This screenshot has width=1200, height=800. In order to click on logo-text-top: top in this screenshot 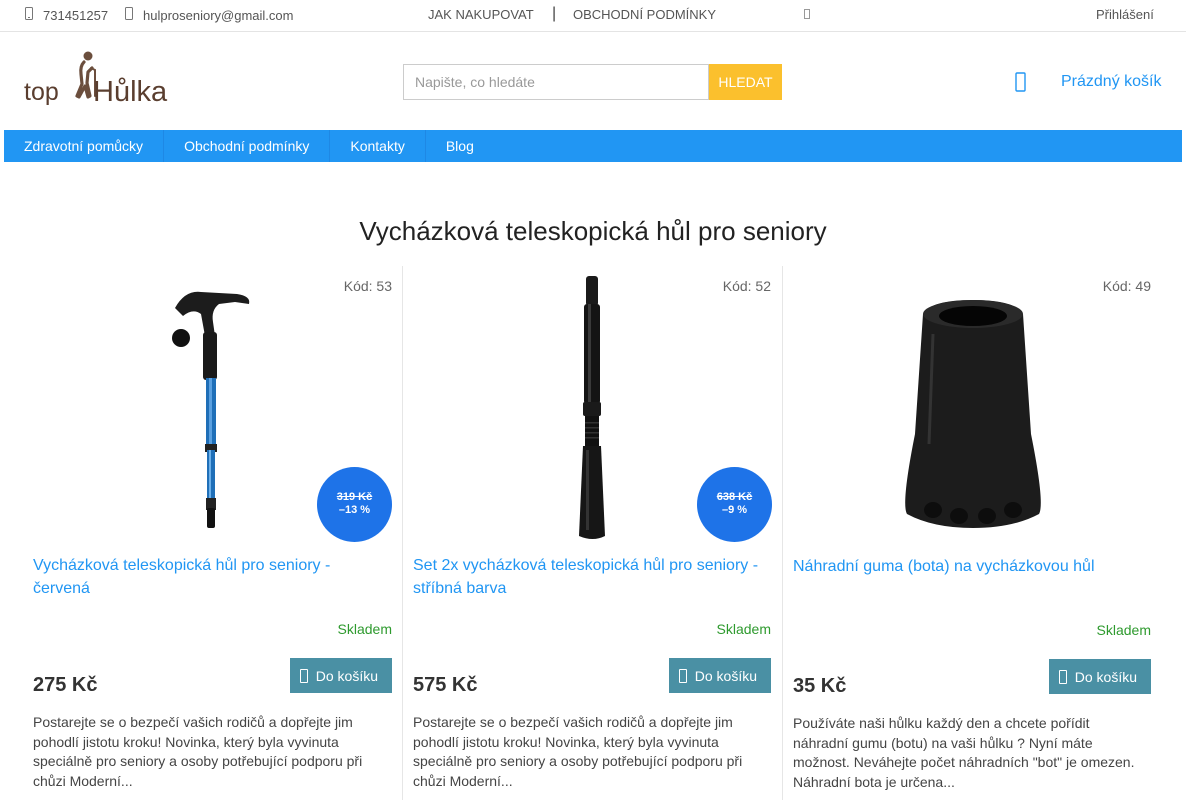, I will do `click(41, 92)`.